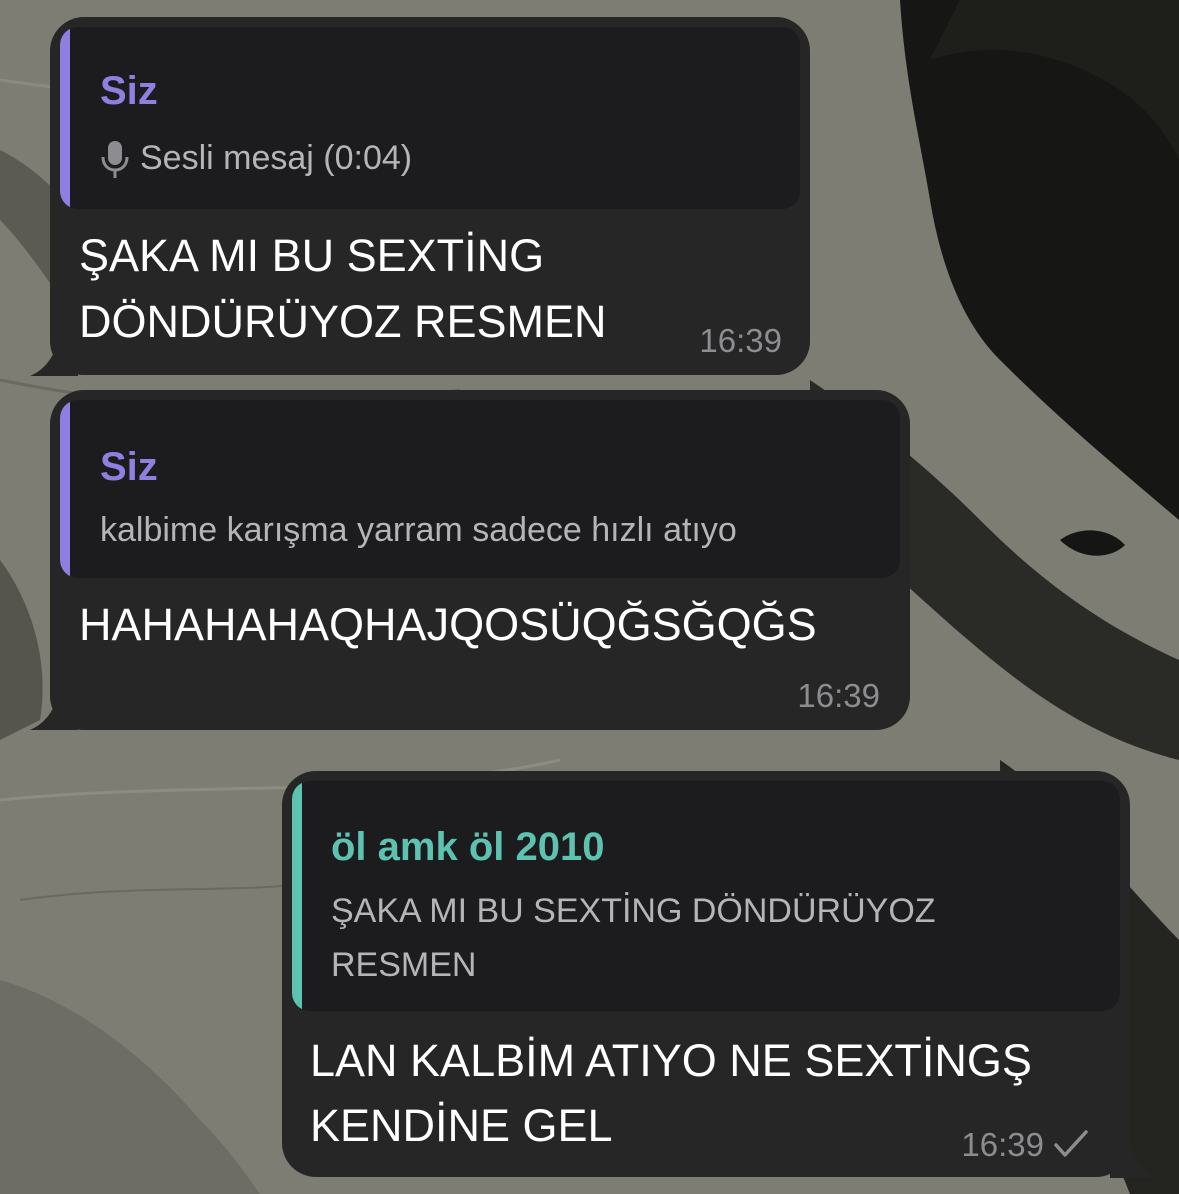  What do you see at coordinates (461, 1125) in the screenshot?
I see `message-text-line: KENDİNE GEL` at bounding box center [461, 1125].